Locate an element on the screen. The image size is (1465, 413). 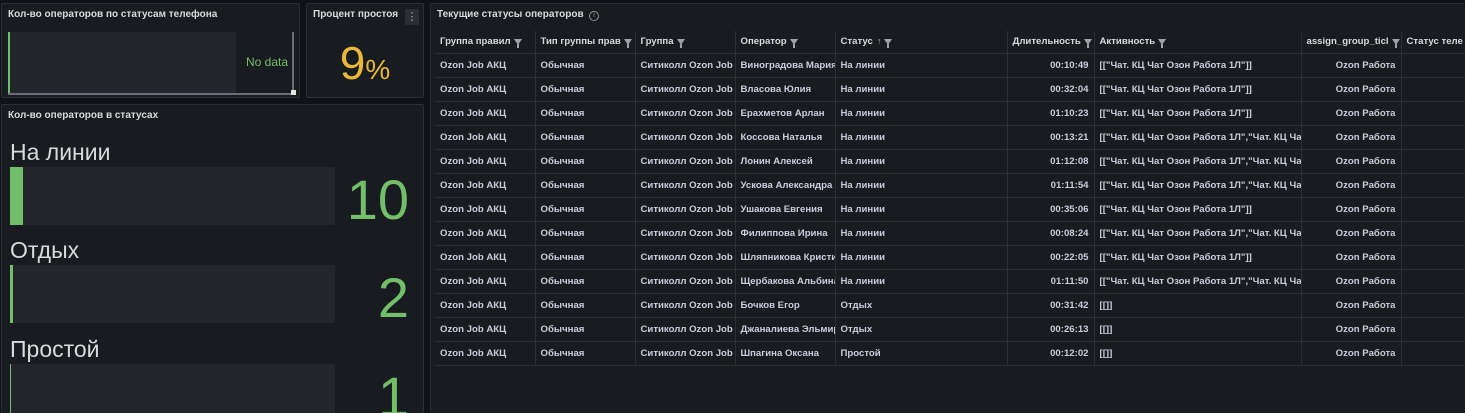
table-cell: Отдых is located at coordinates (921, 329).